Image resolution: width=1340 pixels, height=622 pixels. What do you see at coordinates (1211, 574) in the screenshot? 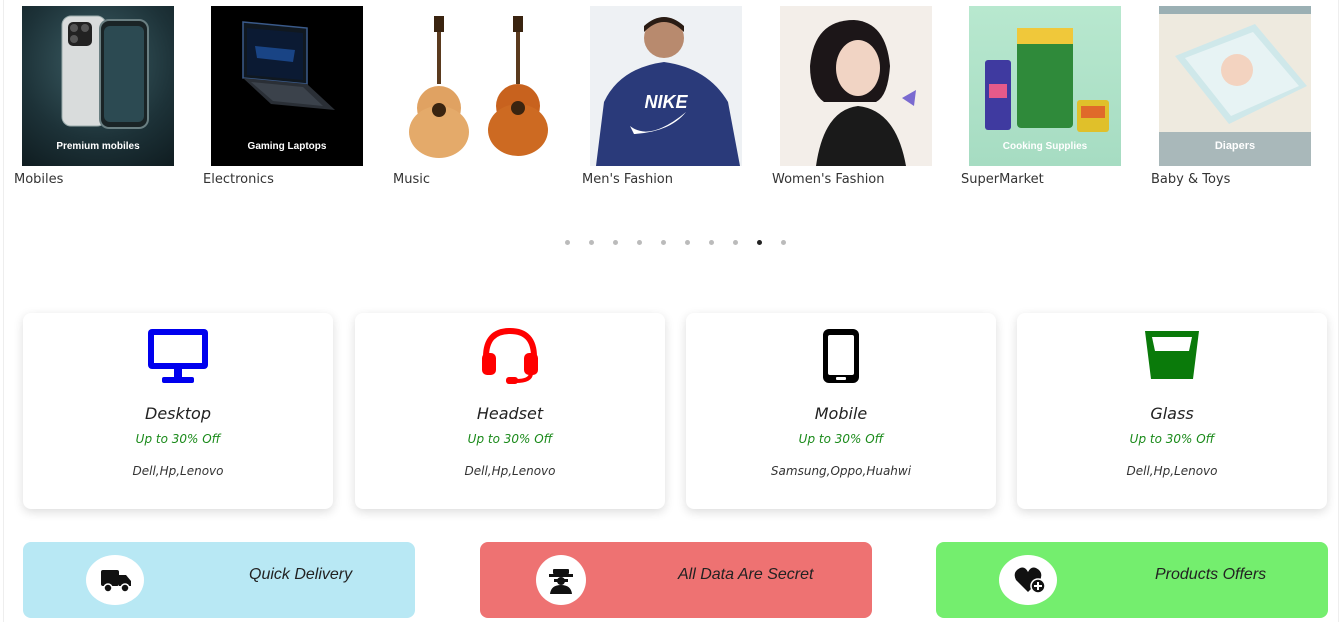
I see `banner-label: Products Offers` at bounding box center [1211, 574].